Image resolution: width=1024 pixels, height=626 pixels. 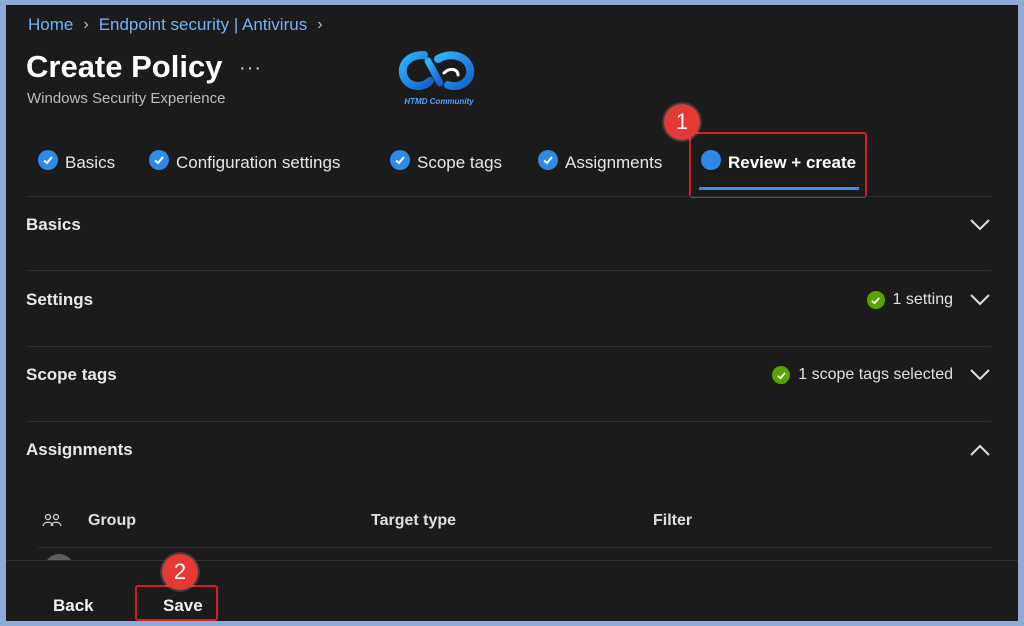 I want to click on tab-label: Assignments, so click(x=614, y=162).